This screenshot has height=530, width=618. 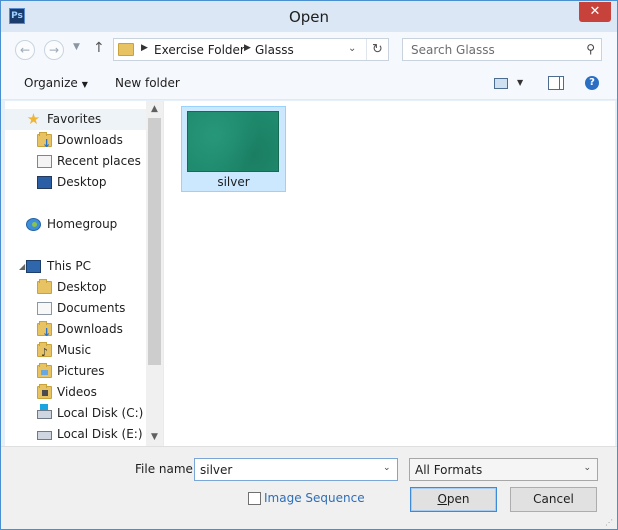 I want to click on file-name-field-label: File name:, so click(x=166, y=469).